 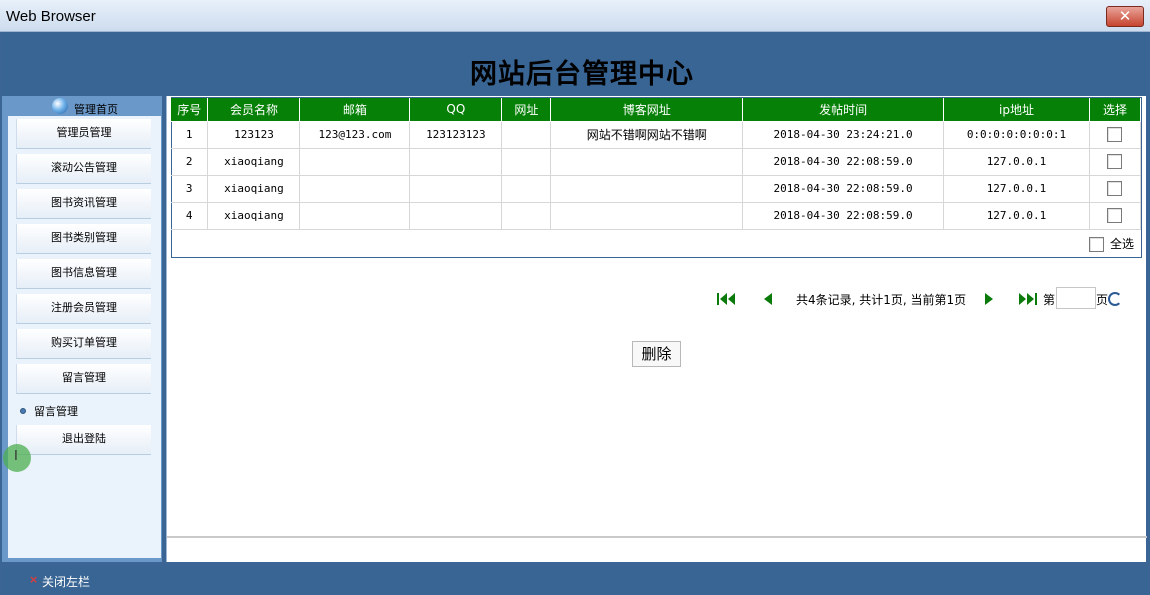 What do you see at coordinates (96, 109) in the screenshot?
I see `sidebar-home-label: 管理首页` at bounding box center [96, 109].